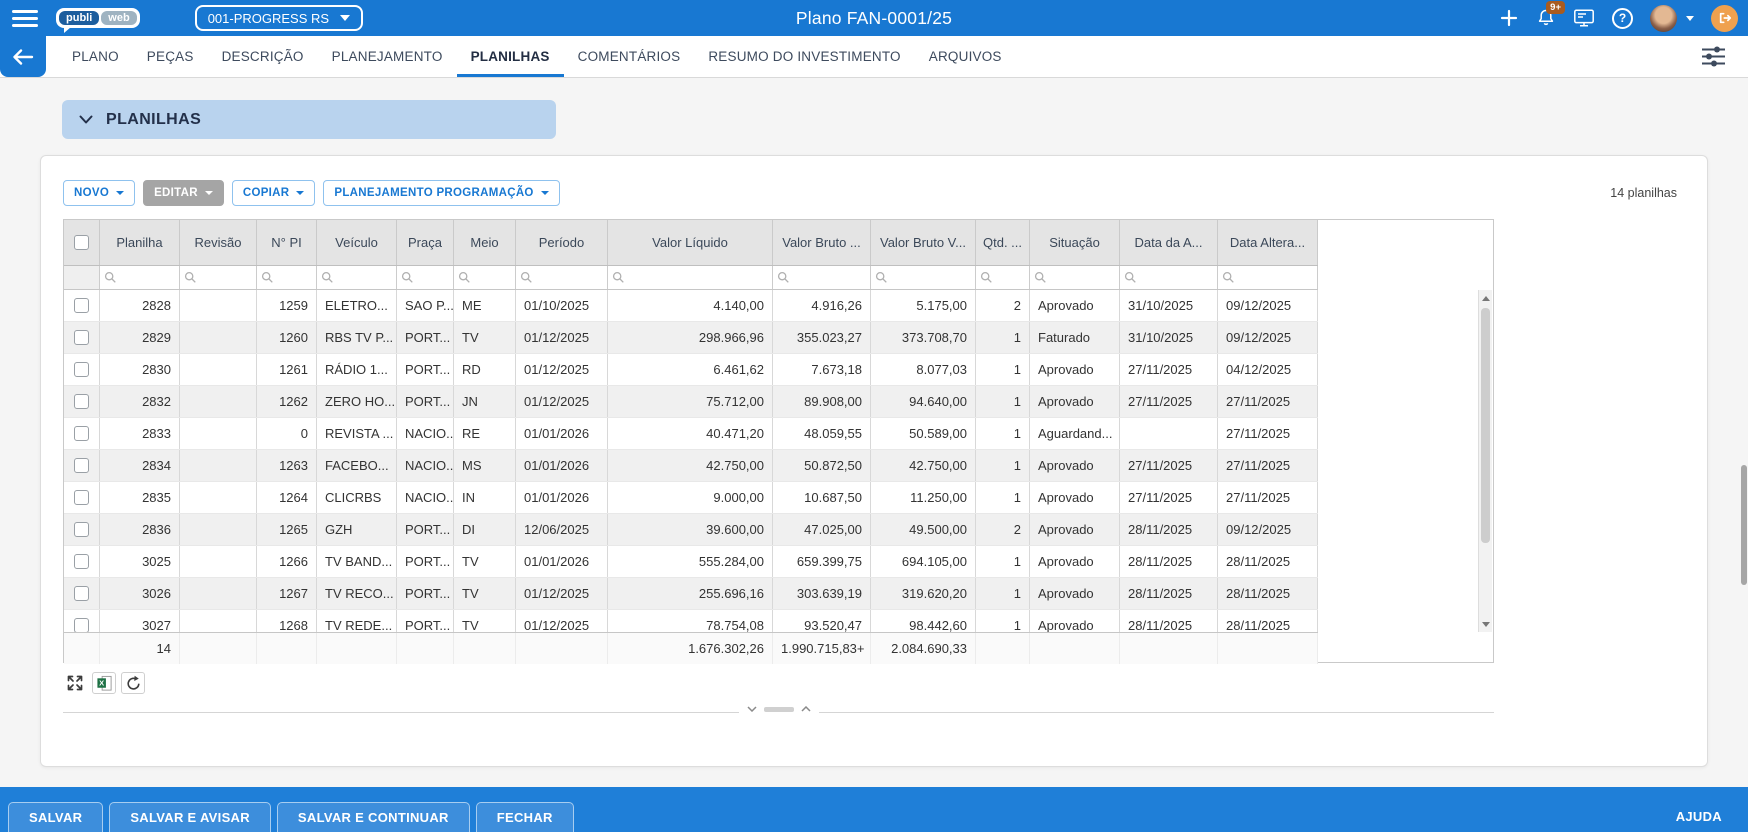 The height and width of the screenshot is (832, 1748). Describe the element at coordinates (140, 497) in the screenshot. I see `cell-planilha: 2835` at that location.